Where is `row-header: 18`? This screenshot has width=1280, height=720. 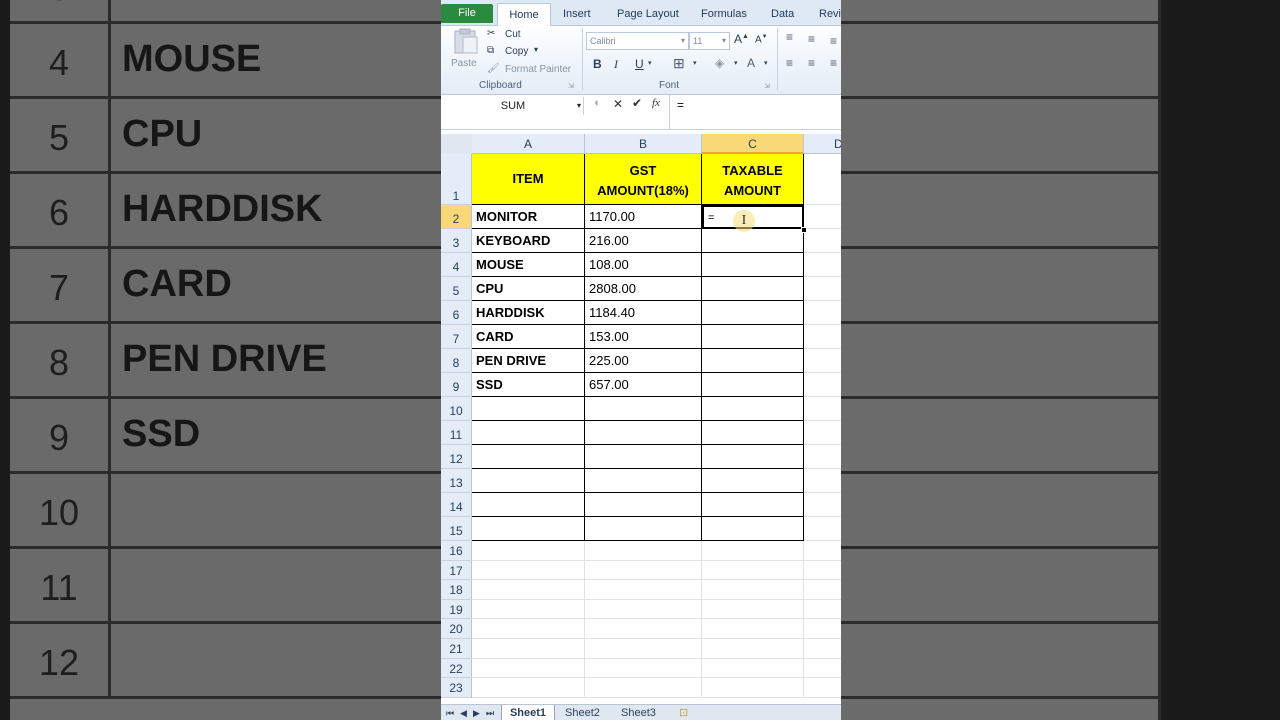 row-header: 18 is located at coordinates (456, 590).